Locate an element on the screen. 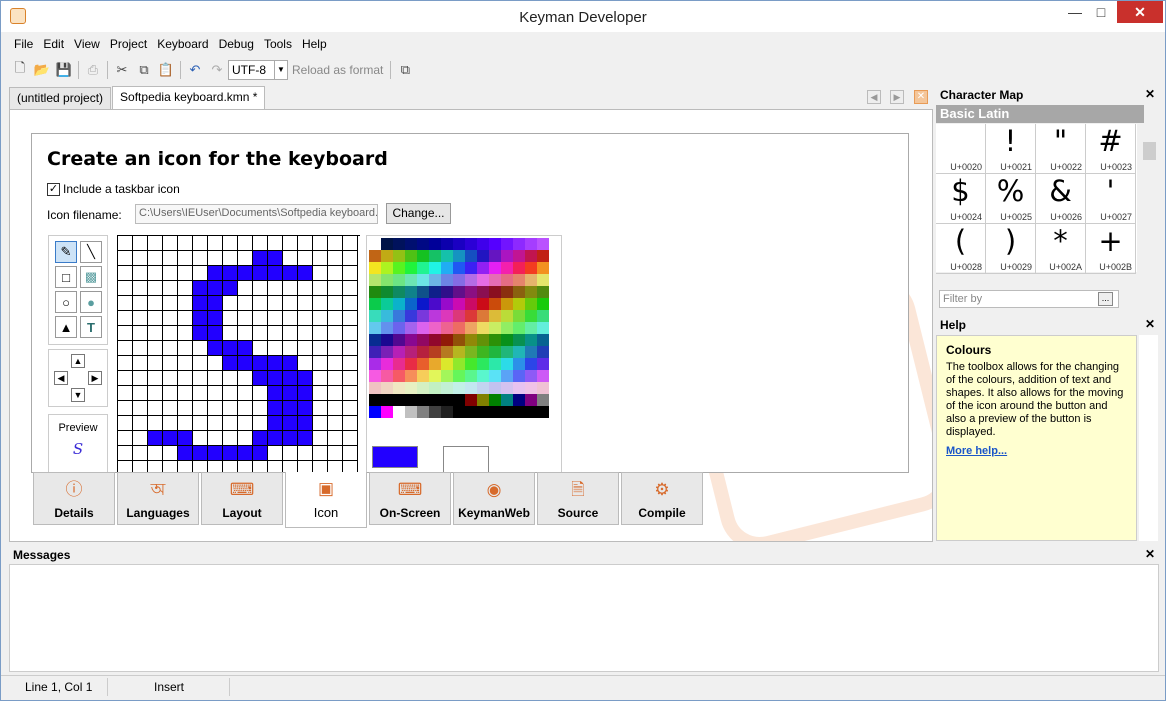 The width and height of the screenshot is (1166, 701). maximize-button: □ is located at coordinates (1101, 12).